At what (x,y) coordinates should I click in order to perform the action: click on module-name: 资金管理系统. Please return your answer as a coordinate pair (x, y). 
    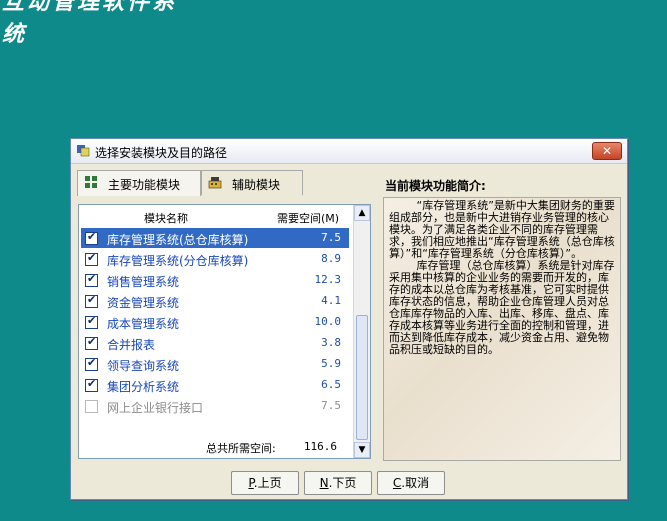
    Looking at the image, I should click on (143, 303).